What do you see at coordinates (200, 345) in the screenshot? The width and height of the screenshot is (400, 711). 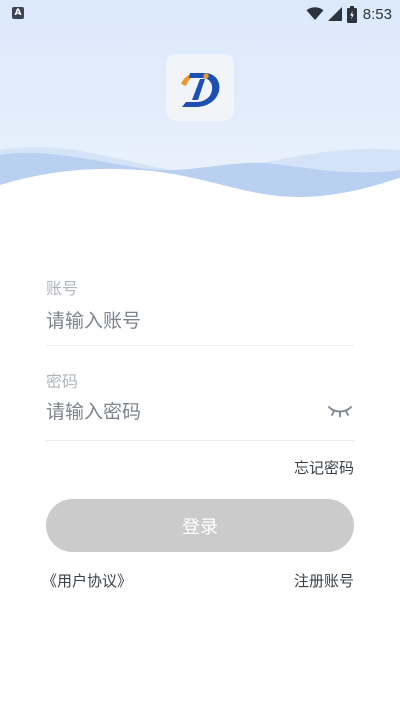 I see `account-divider` at bounding box center [200, 345].